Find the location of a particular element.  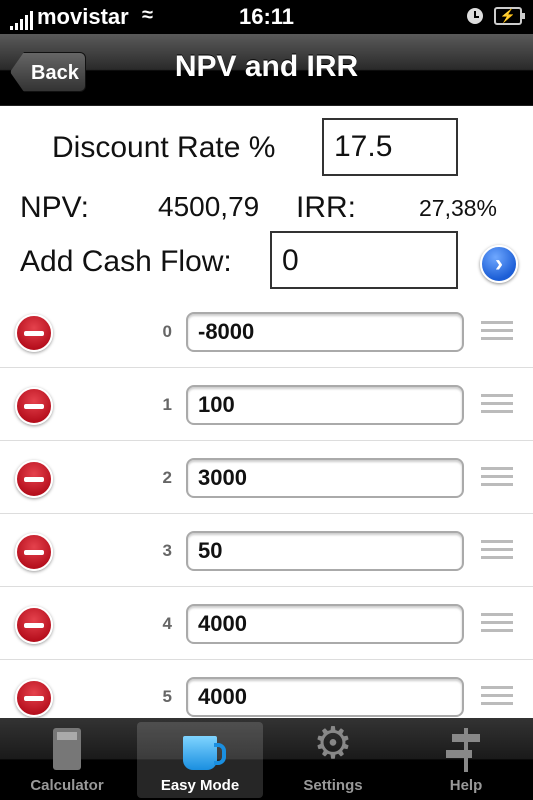

cash-flow-row: 1 100 is located at coordinates (266, 404).